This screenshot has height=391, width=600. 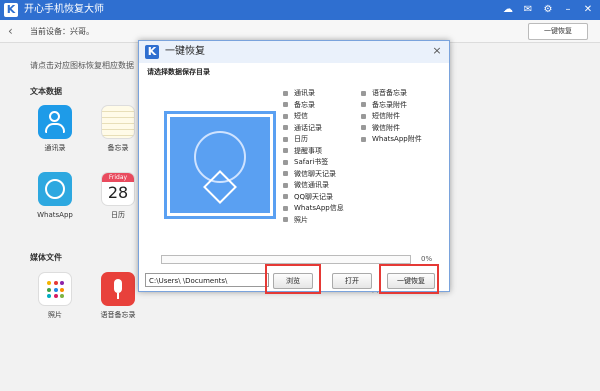 I want to click on app-photos: 照片, so click(x=55, y=296).